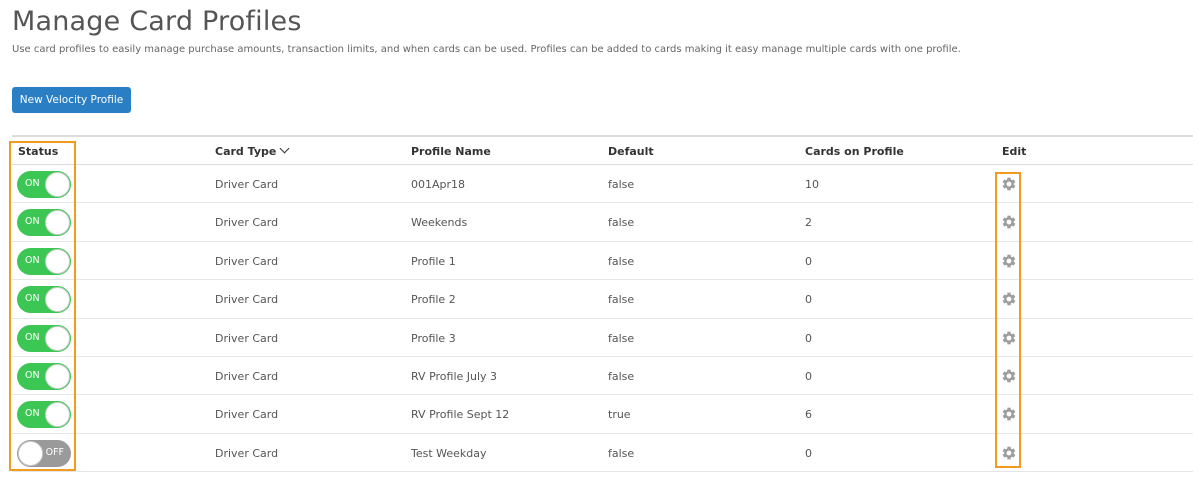 The width and height of the screenshot is (1200, 477). What do you see at coordinates (246, 151) in the screenshot?
I see `column-header-card-type-label: Card Type` at bounding box center [246, 151].